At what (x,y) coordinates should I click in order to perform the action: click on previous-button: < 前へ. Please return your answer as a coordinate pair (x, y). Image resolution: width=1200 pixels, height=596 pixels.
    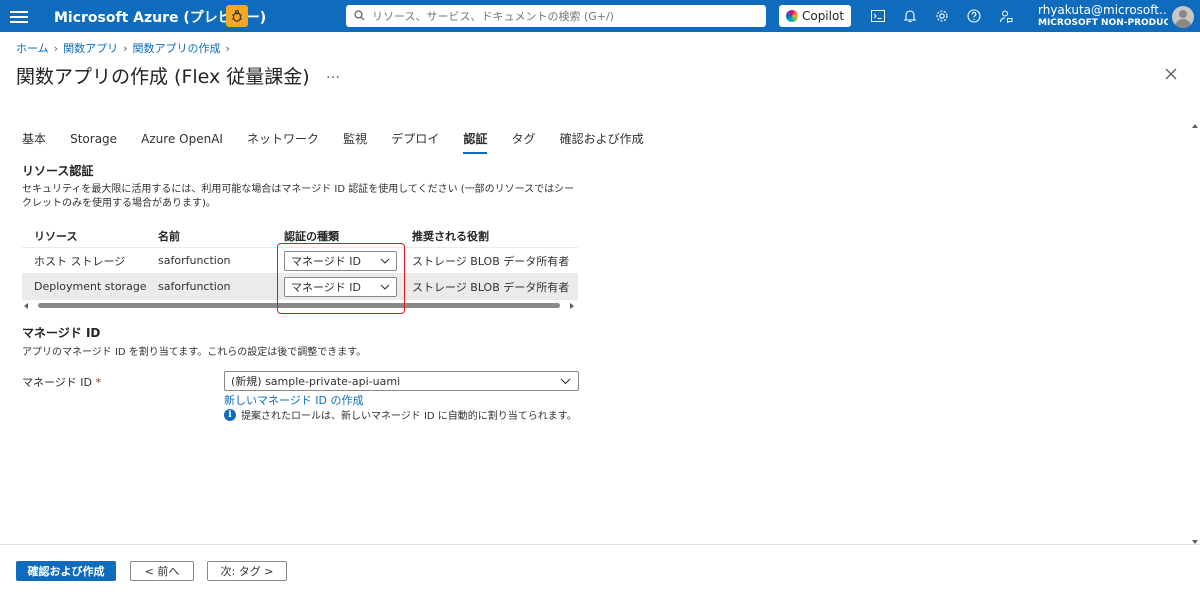
    Looking at the image, I should click on (162, 571).